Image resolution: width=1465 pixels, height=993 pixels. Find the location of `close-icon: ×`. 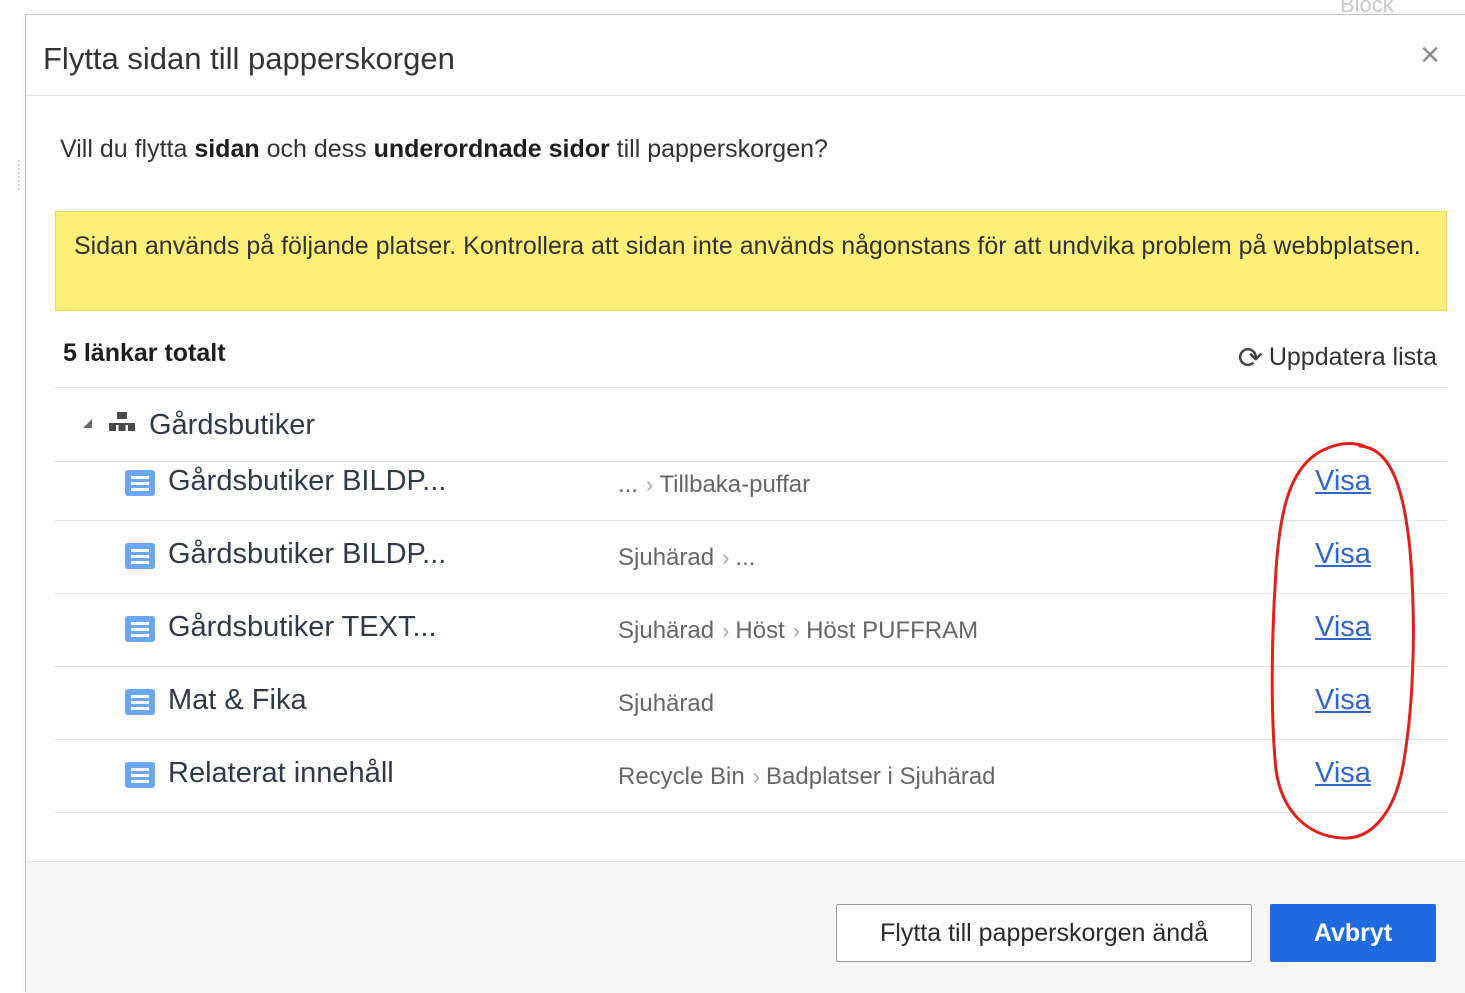

close-icon: × is located at coordinates (1430, 55).